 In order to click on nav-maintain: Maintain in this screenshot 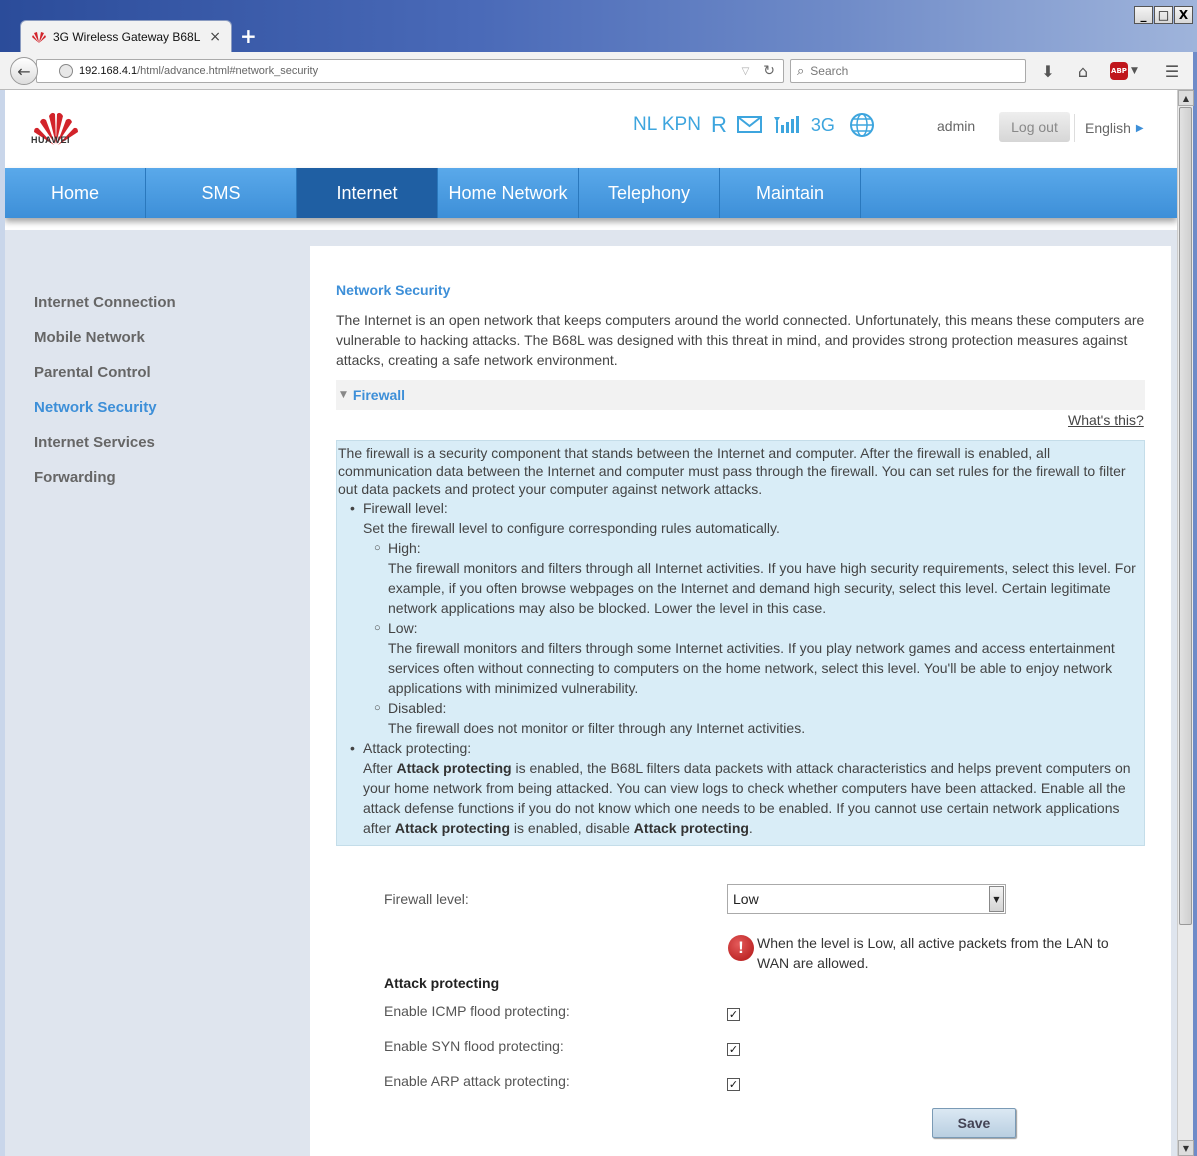, I will do `click(790, 193)`.